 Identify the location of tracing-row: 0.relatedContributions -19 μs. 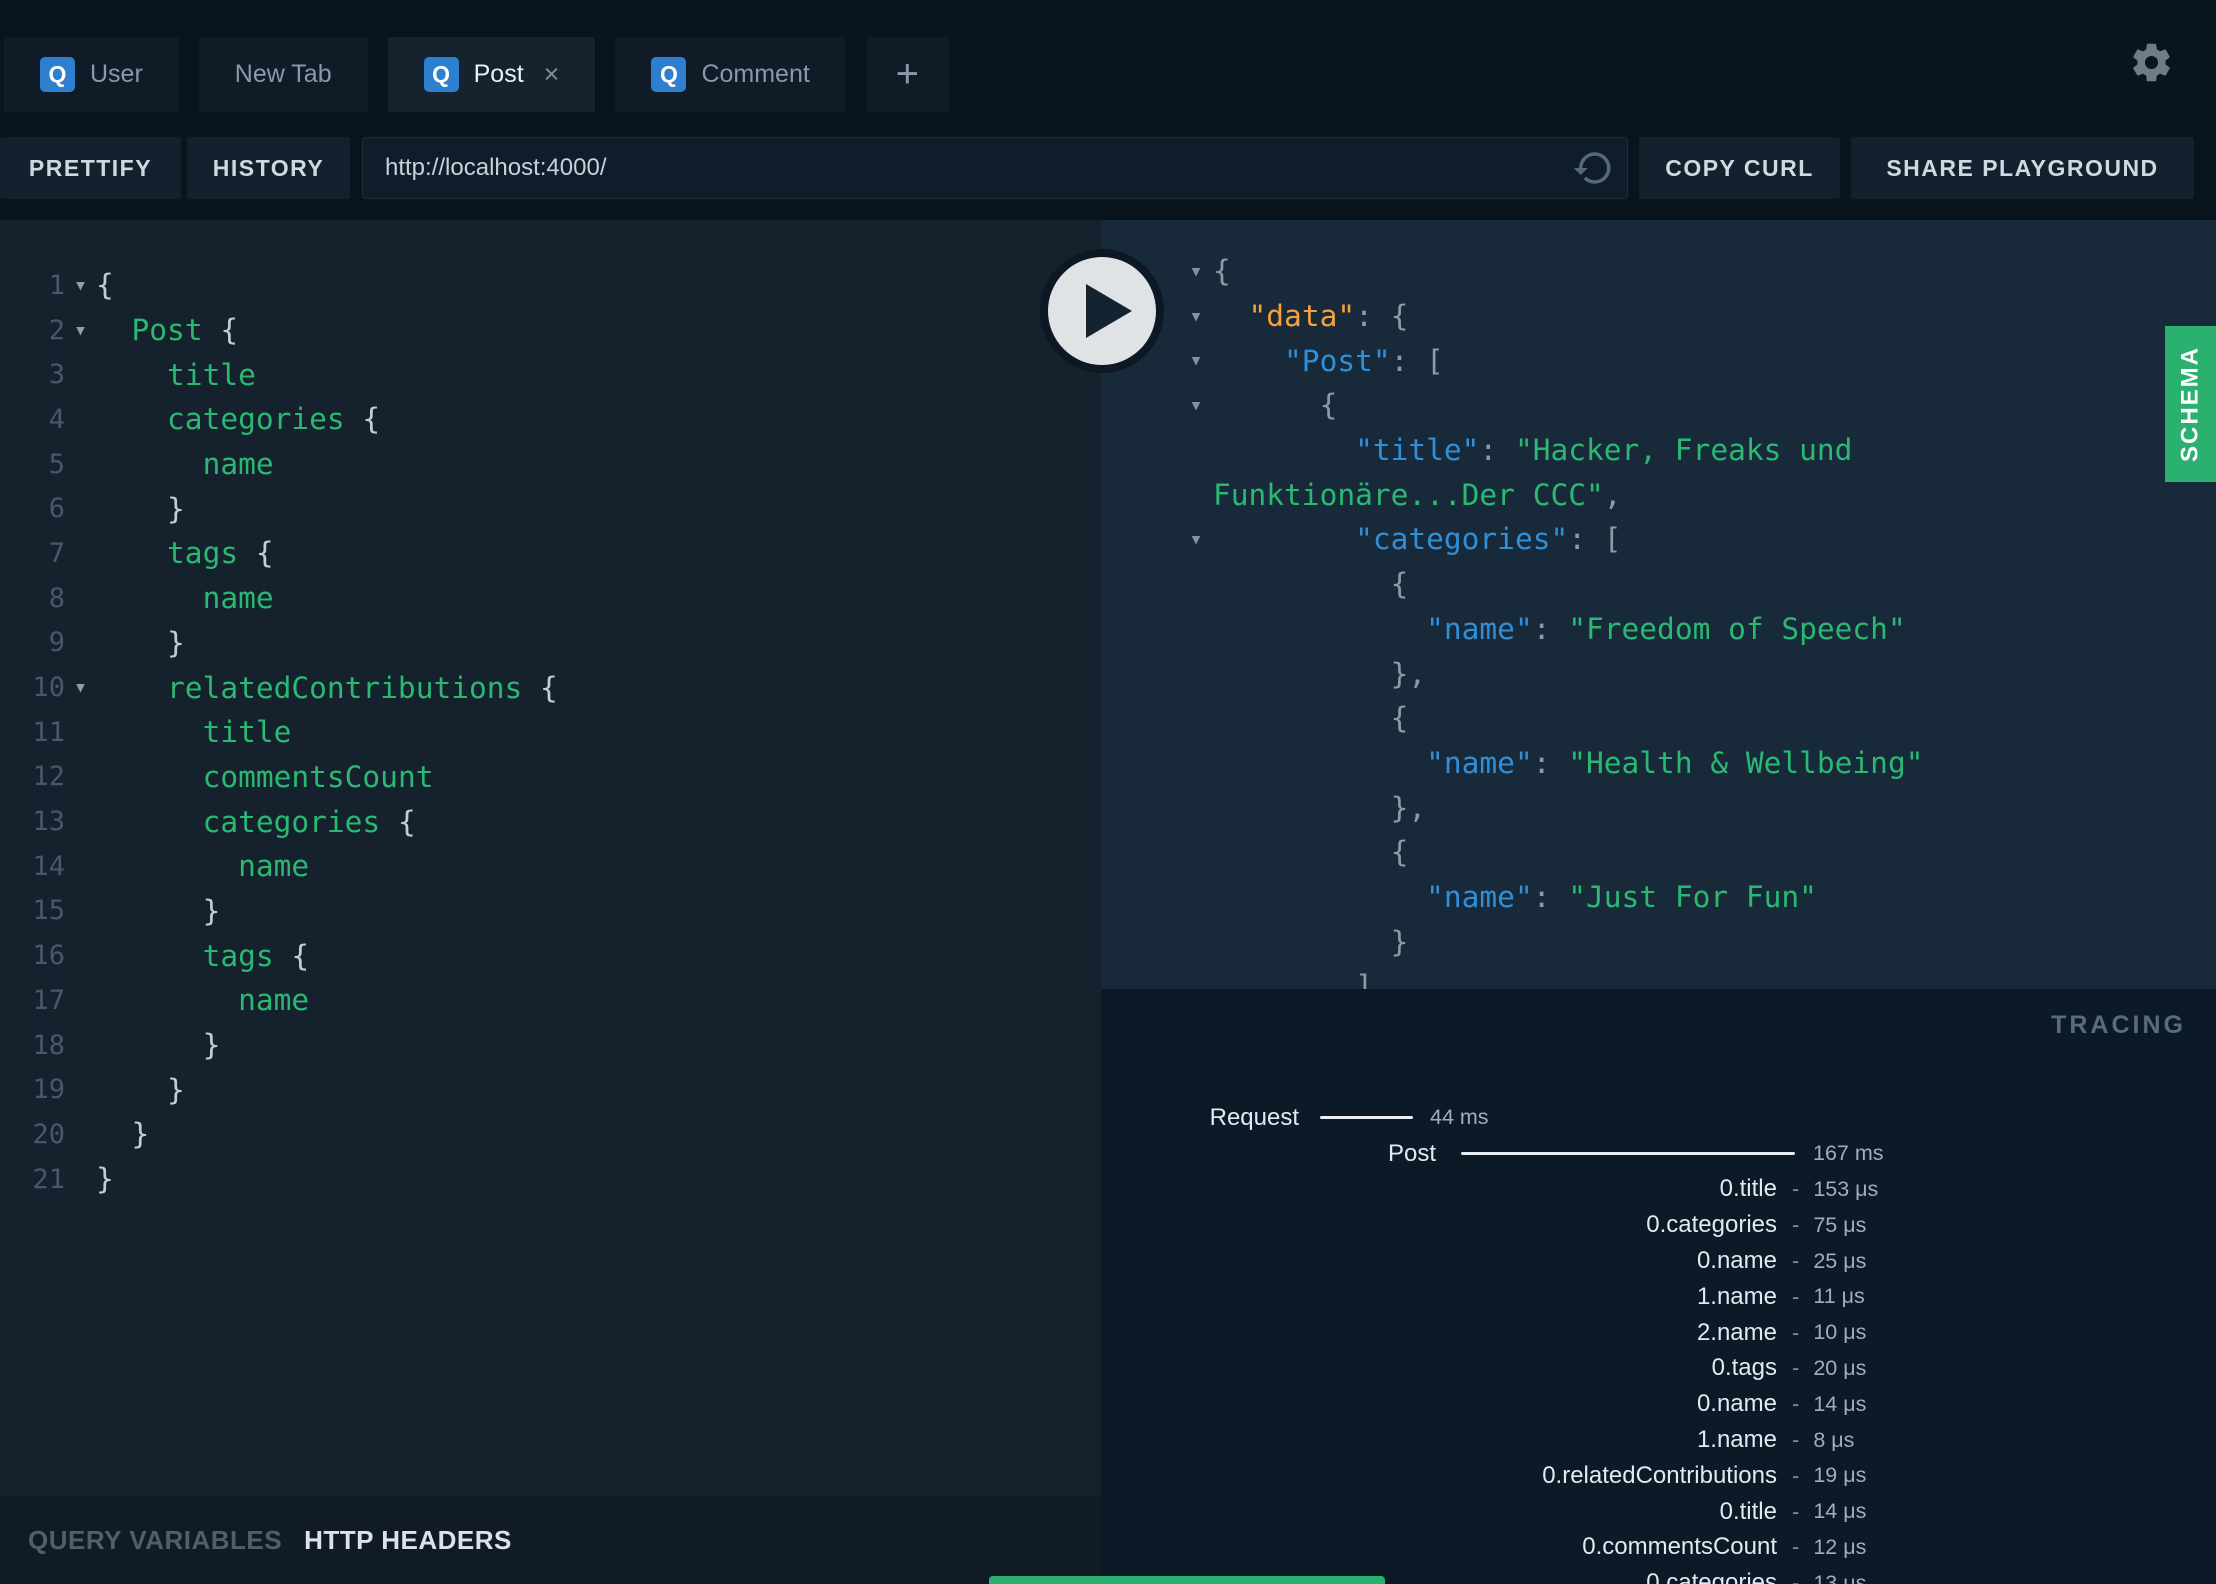
(1658, 1476).